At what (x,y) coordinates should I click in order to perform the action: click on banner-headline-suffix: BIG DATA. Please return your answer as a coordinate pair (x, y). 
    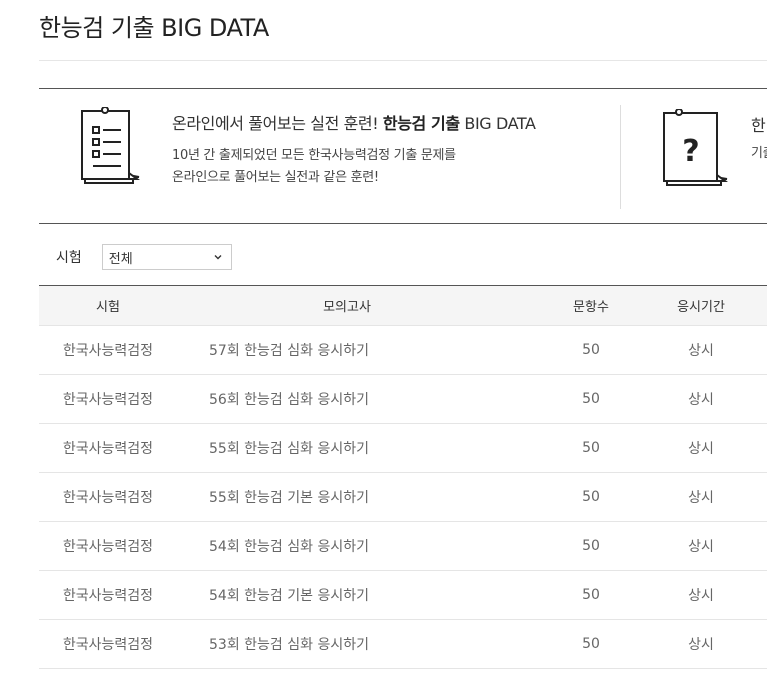
    Looking at the image, I should click on (497, 123).